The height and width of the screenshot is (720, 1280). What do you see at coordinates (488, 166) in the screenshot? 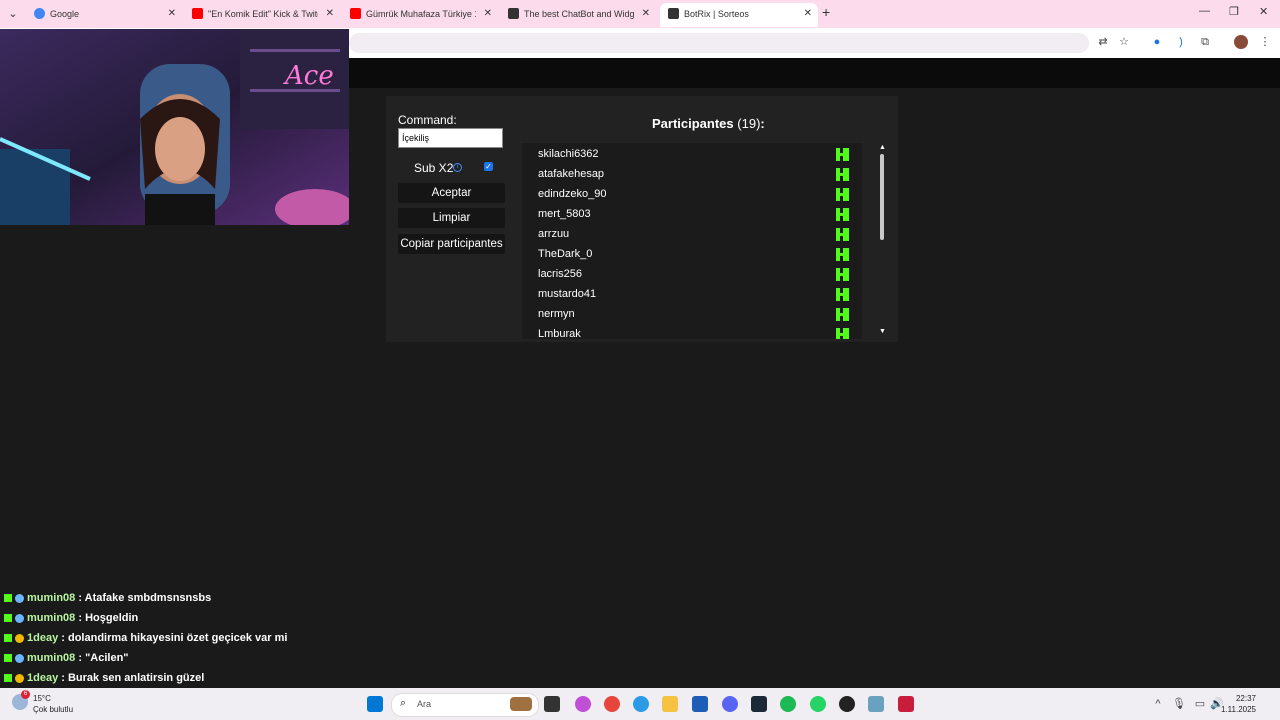
I see `sub-x2-checkbox: ✓` at bounding box center [488, 166].